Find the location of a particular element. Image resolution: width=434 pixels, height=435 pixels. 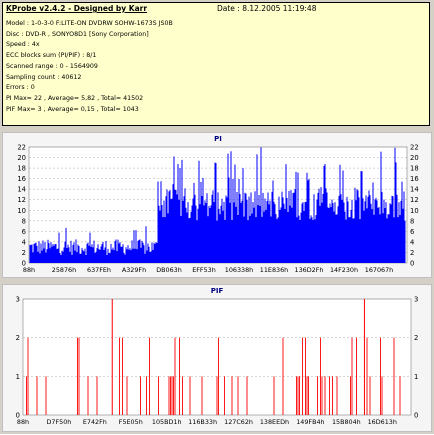

x-tick-label: 11E836h is located at coordinates (274, 270).